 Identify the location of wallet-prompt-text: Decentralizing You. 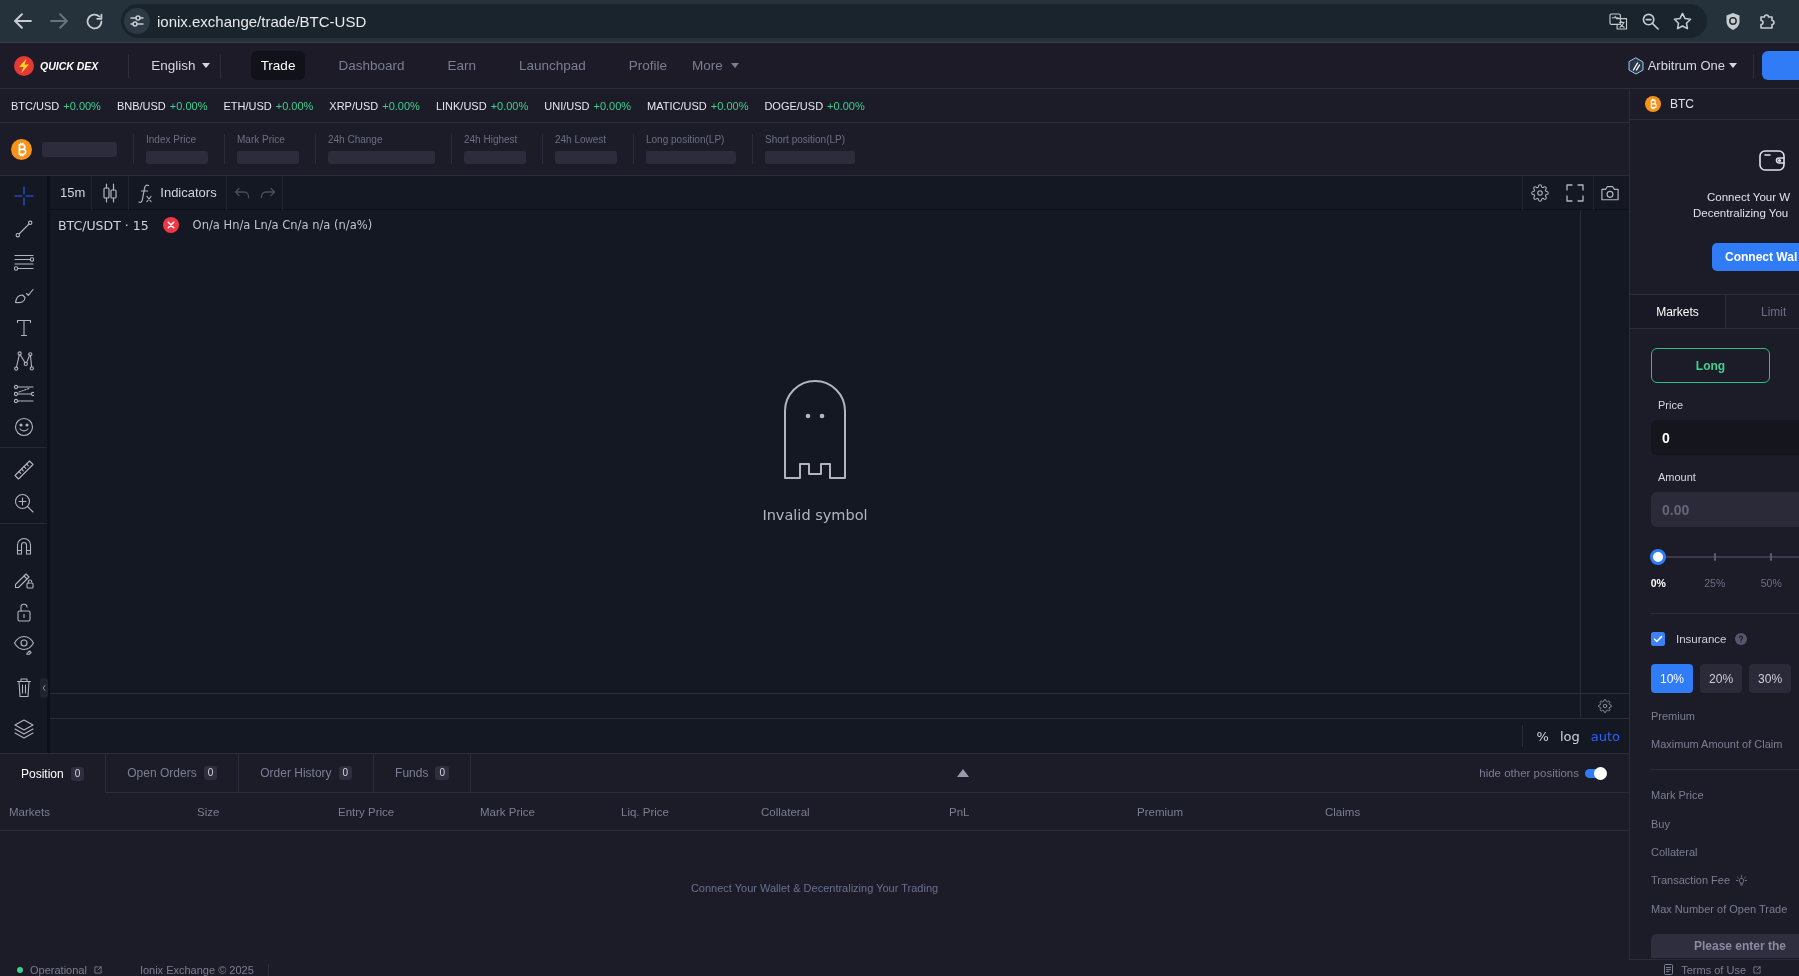
(1741, 213).